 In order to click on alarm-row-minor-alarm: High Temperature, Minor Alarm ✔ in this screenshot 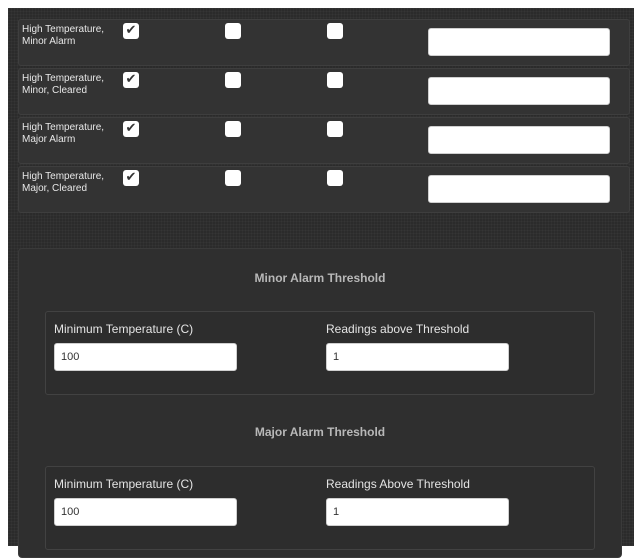, I will do `click(324, 42)`.